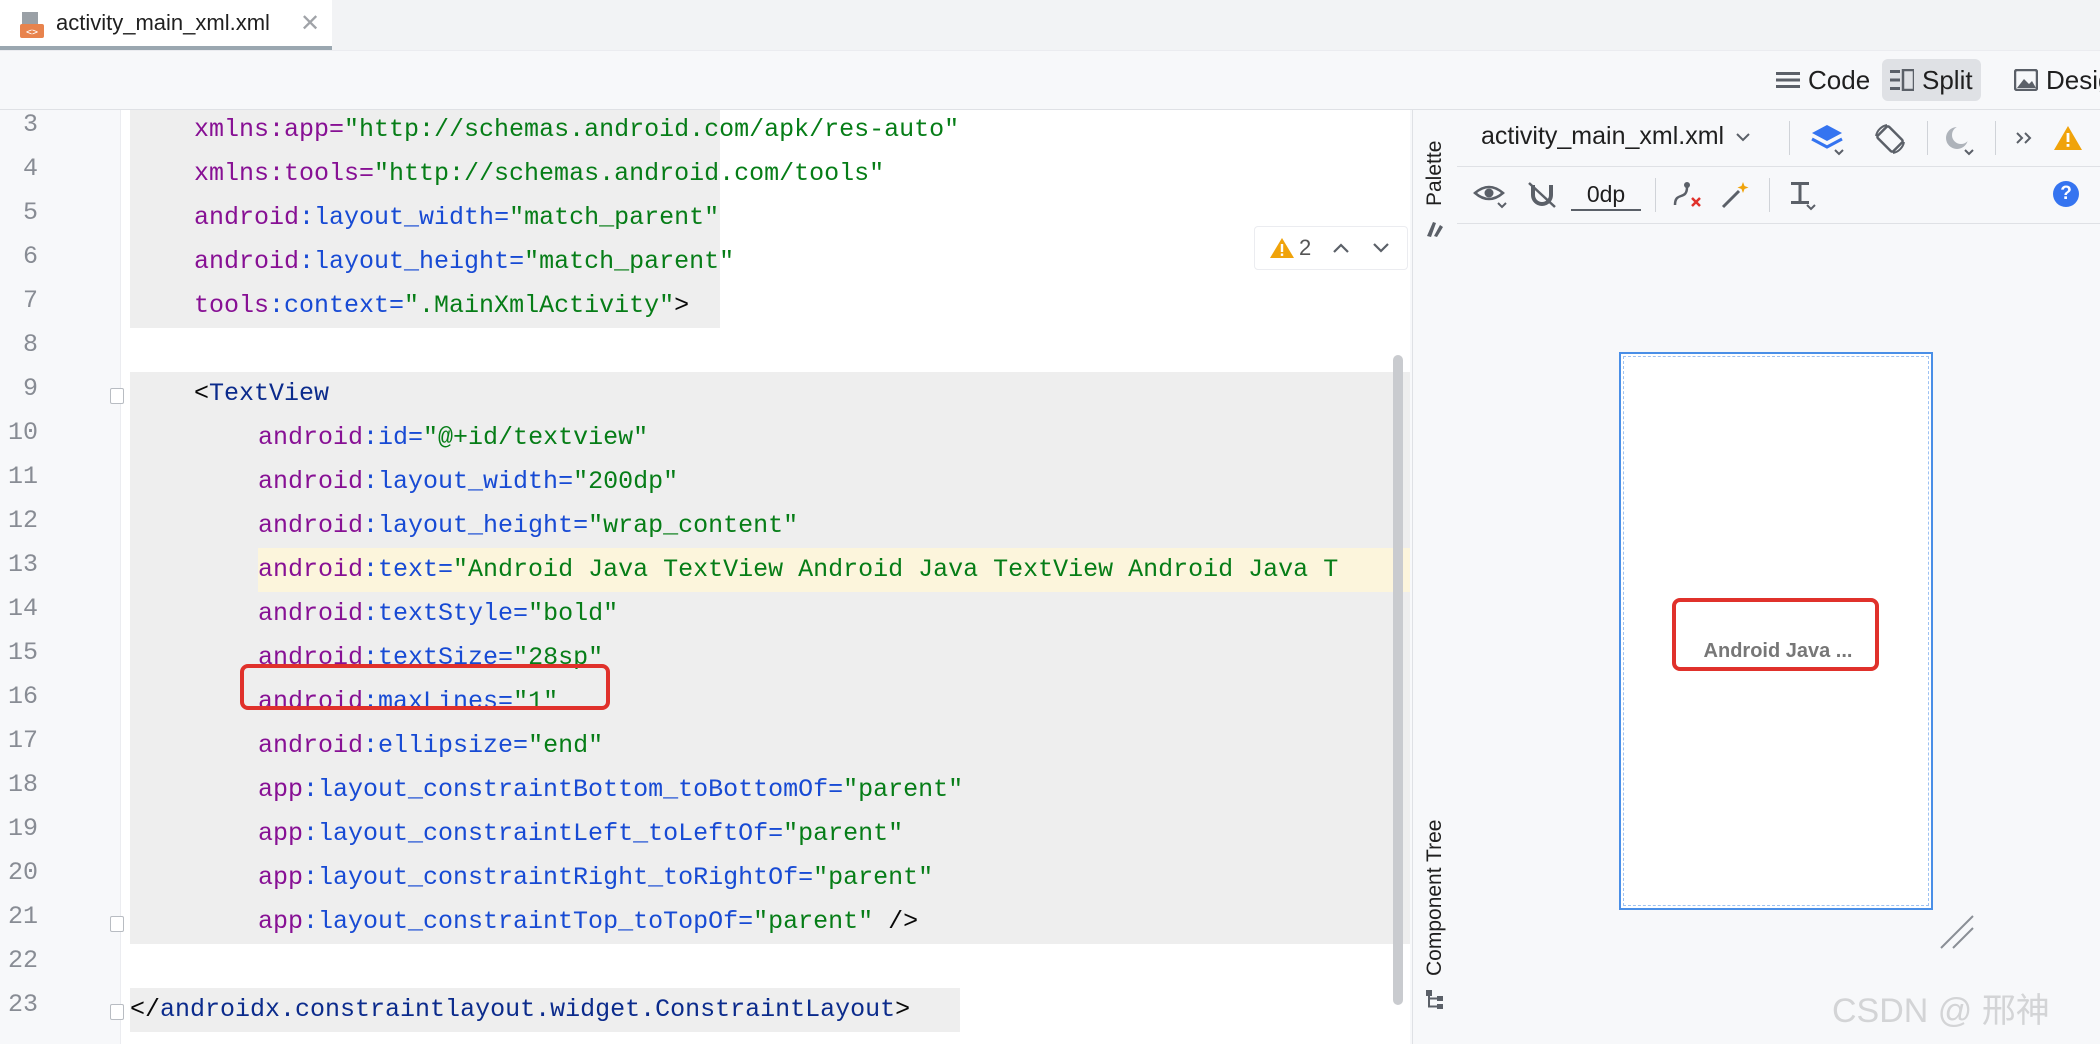  What do you see at coordinates (441, 306) in the screenshot?
I see `code-line: tools:context=".MainXmlActivity">` at bounding box center [441, 306].